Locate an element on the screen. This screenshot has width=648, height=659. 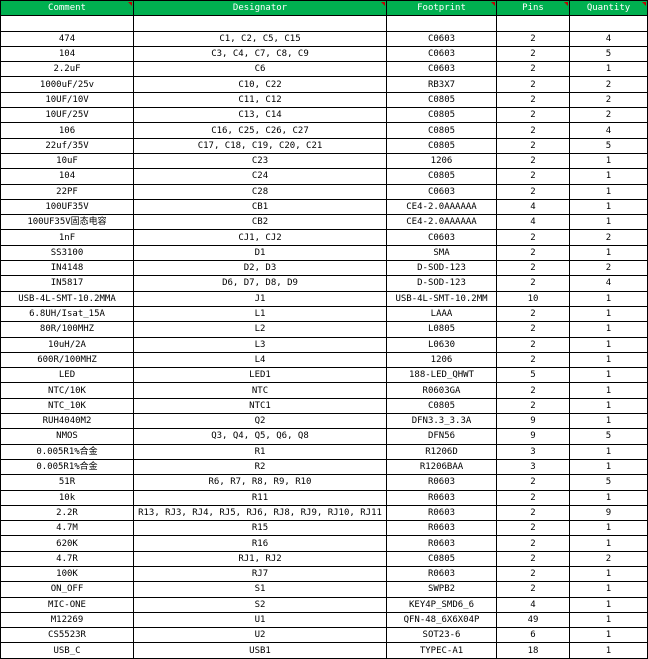
cell-comment: 620K is located at coordinates (67, 543).